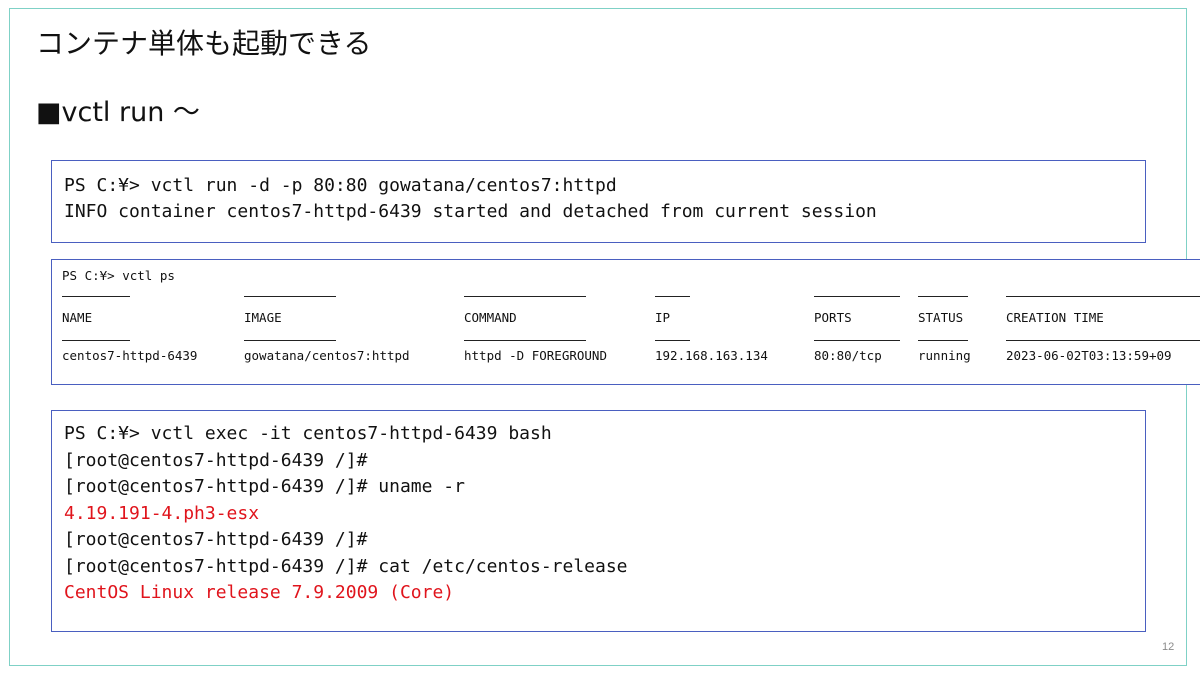  What do you see at coordinates (663, 317) in the screenshot?
I see `column-header: IP` at bounding box center [663, 317].